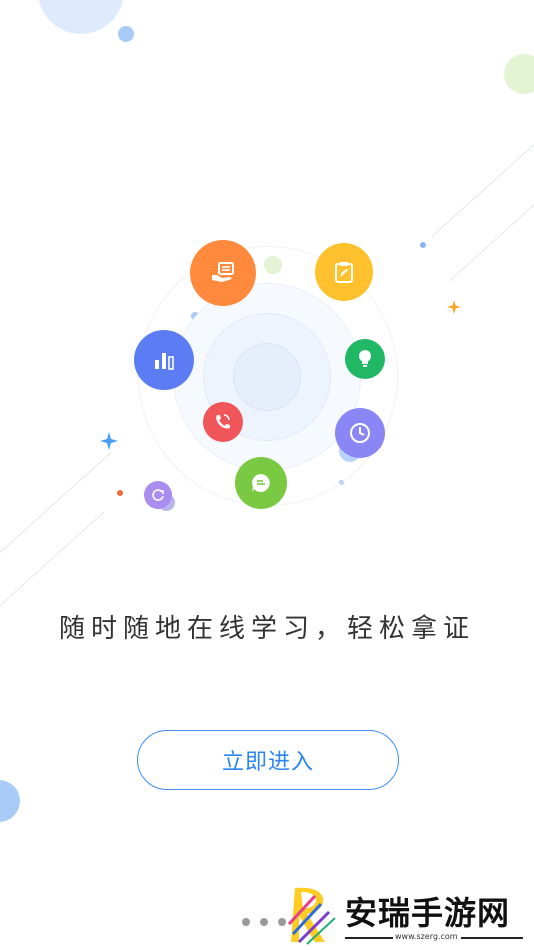 Image resolution: width=534 pixels, height=950 pixels. What do you see at coordinates (365, 359) in the screenshot?
I see `lightbulb-icon` at bounding box center [365, 359].